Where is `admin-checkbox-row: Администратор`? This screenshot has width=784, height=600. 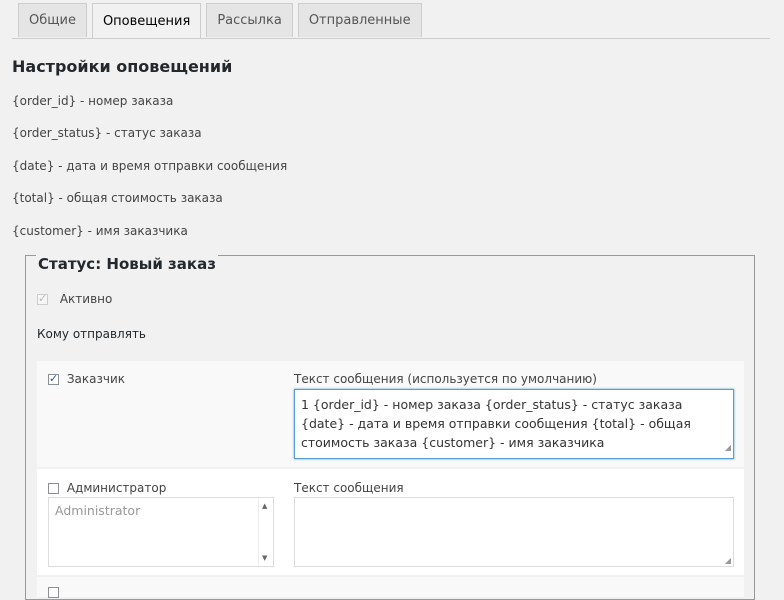
admin-checkbox-row: Администратор is located at coordinates (107, 488).